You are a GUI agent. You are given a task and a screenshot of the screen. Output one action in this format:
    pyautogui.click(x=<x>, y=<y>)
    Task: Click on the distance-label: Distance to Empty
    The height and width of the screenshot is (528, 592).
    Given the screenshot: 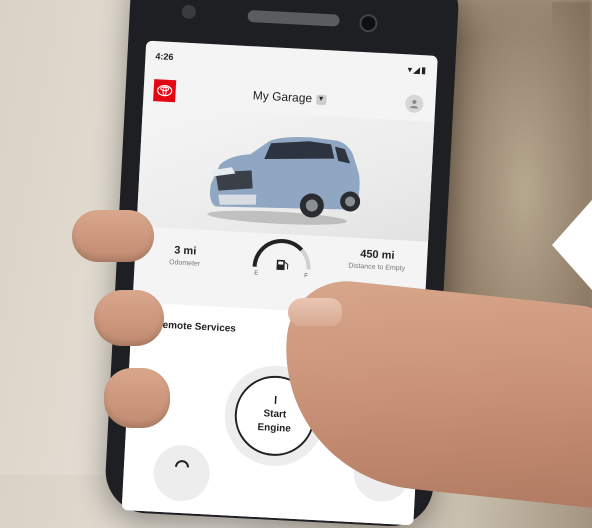 What is the action you would take?
    pyautogui.click(x=377, y=267)
    